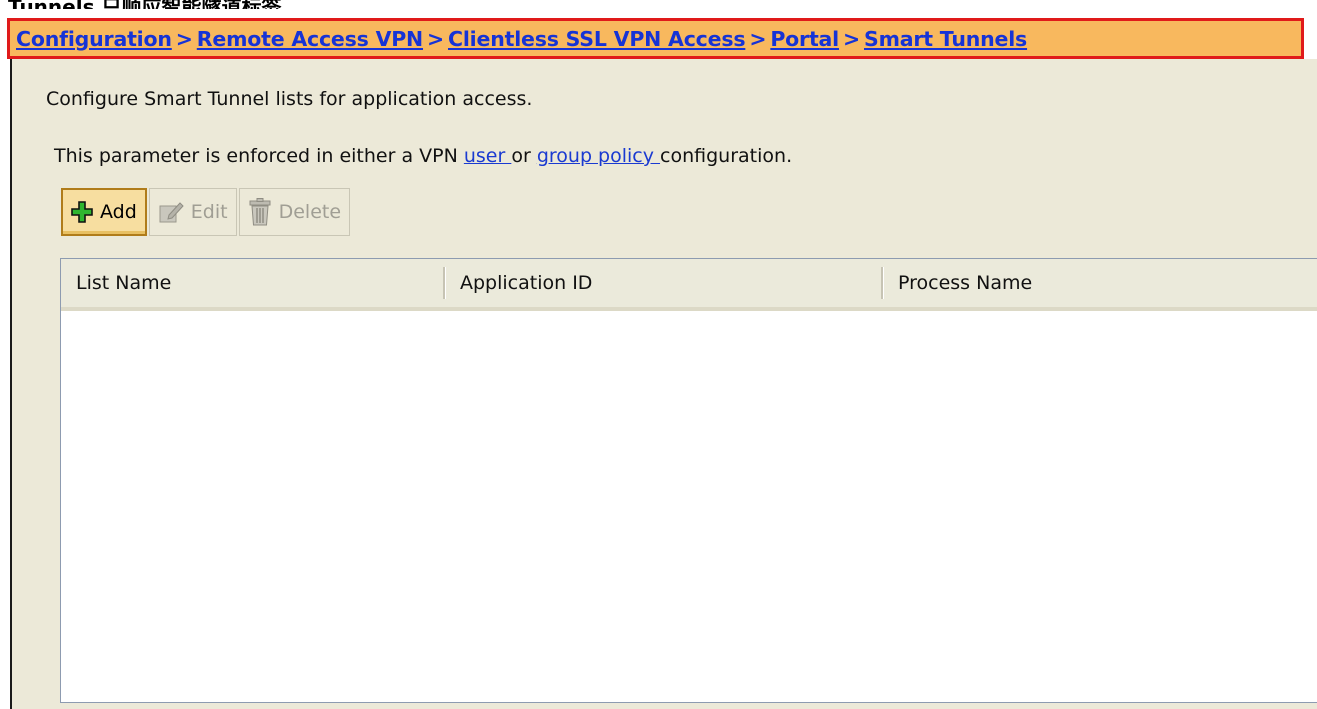  I want to click on user-link: user, so click(487, 156).